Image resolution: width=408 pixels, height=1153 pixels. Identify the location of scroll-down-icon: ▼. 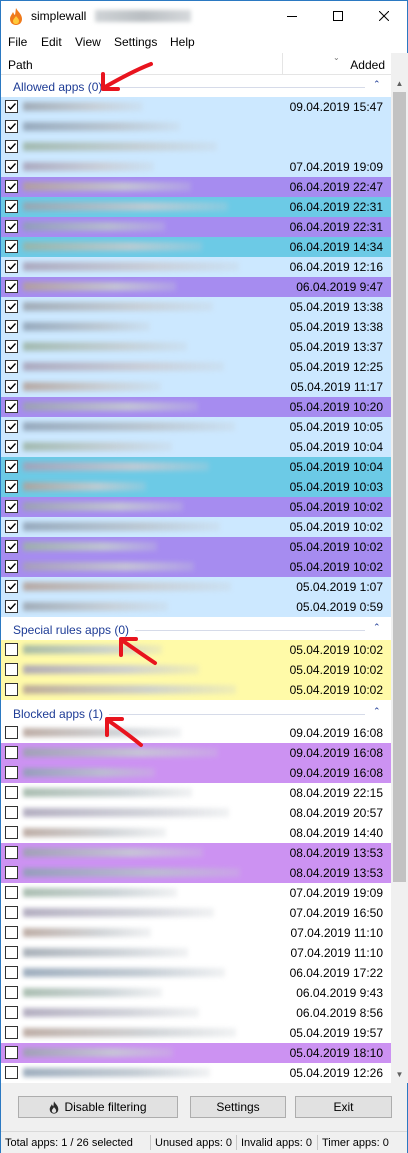
(399, 1074).